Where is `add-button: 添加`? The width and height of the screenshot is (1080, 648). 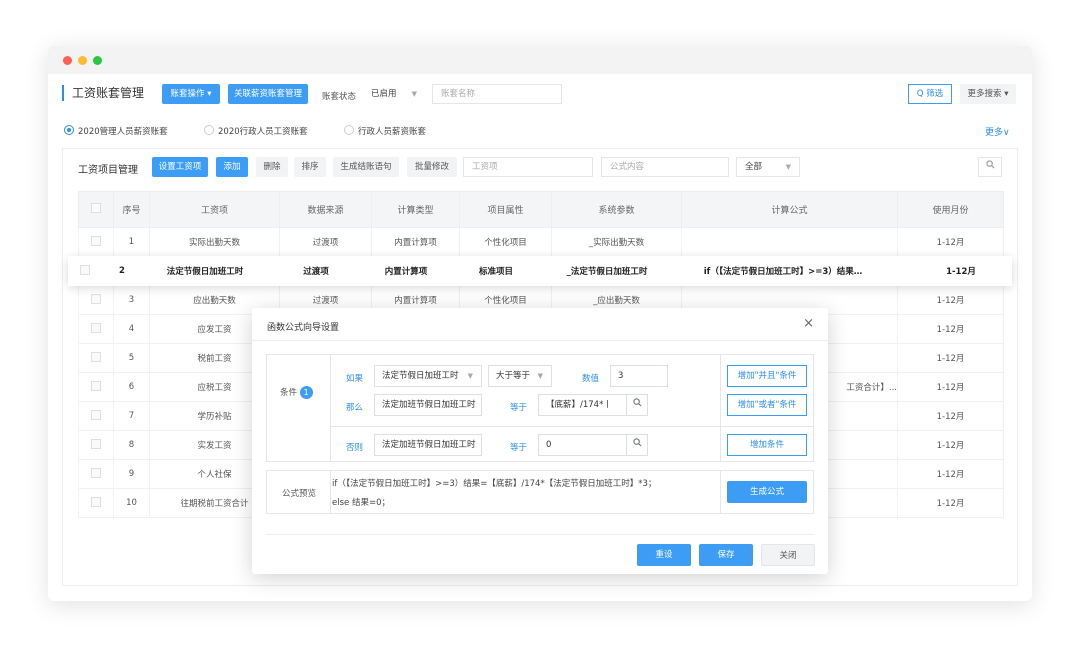
add-button: 添加 is located at coordinates (232, 167).